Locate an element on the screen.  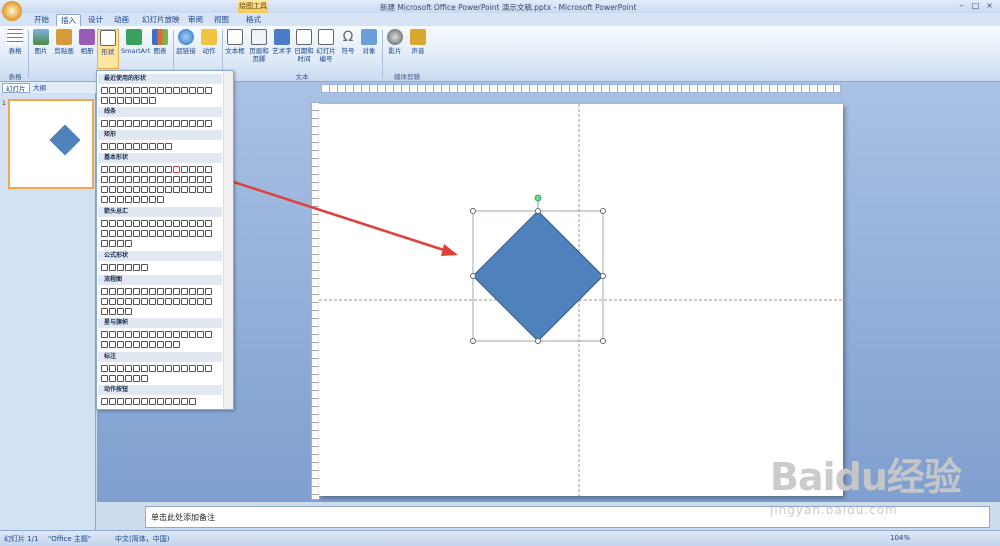
section-action-buttons: 动作按钮 is located at coordinates (160, 390).